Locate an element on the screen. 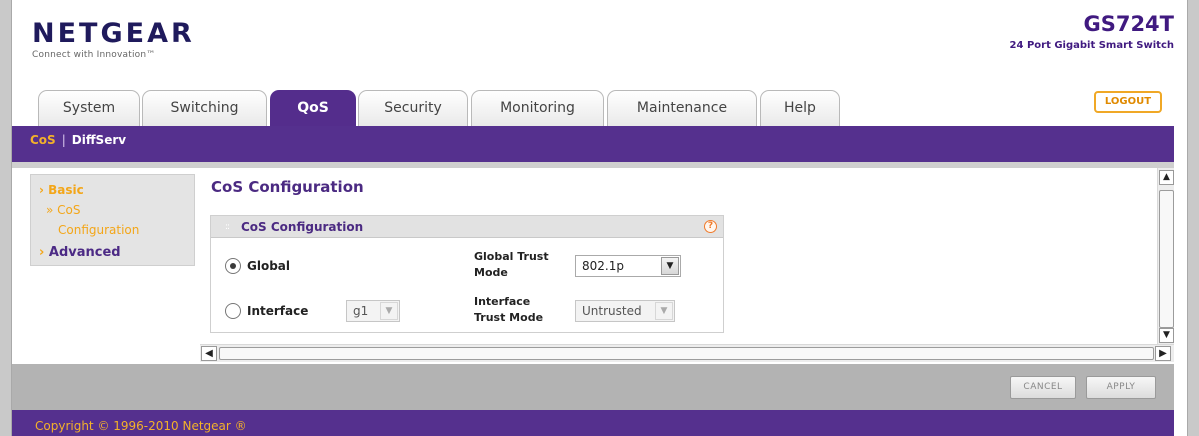 The width and height of the screenshot is (1199, 436). global-label: Global is located at coordinates (269, 266).